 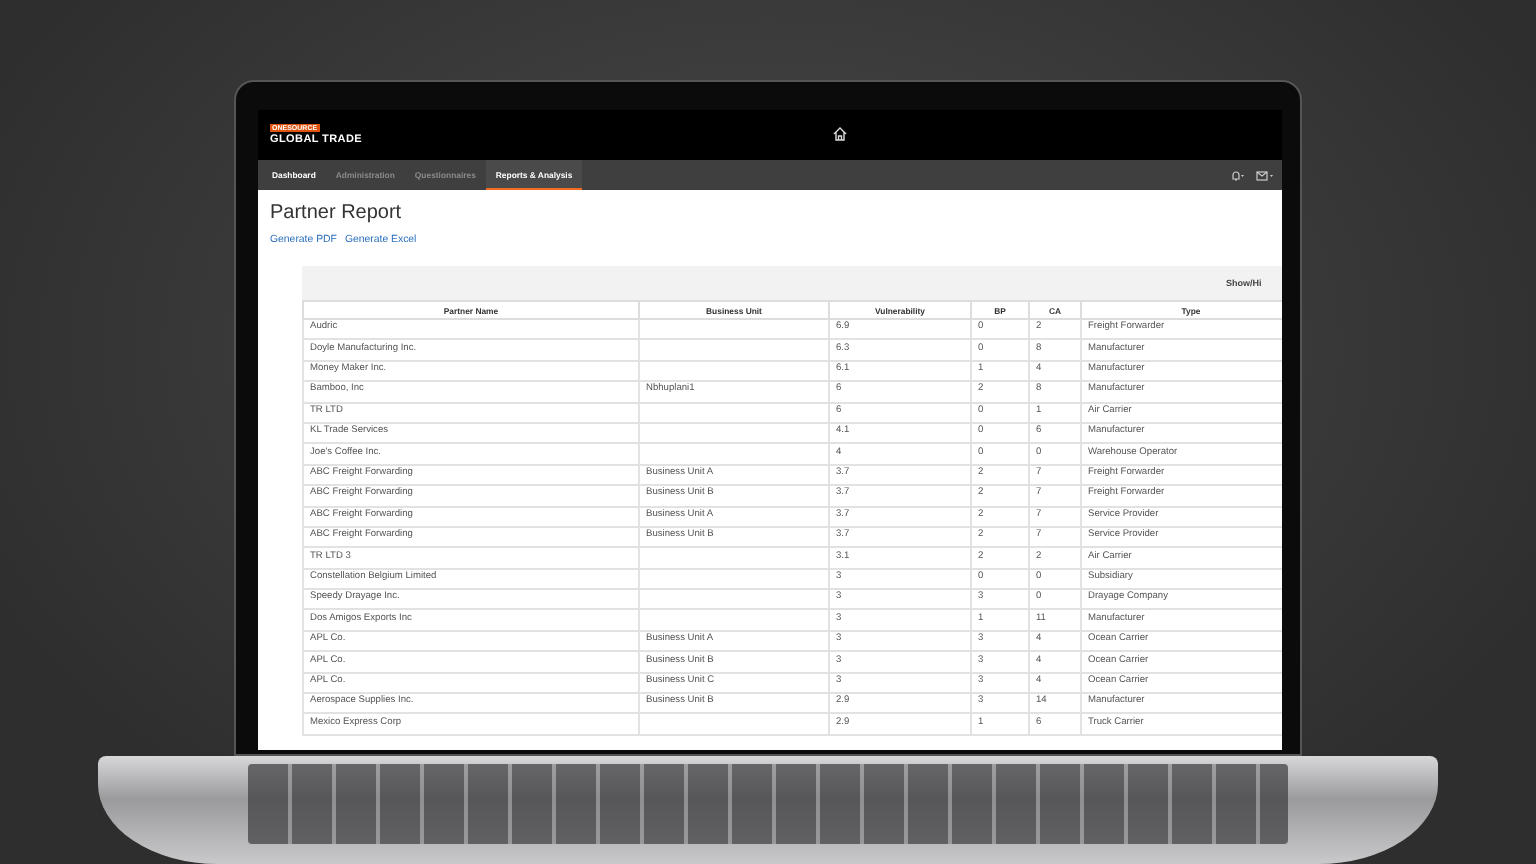 What do you see at coordinates (840, 134) in the screenshot?
I see `home-icon` at bounding box center [840, 134].